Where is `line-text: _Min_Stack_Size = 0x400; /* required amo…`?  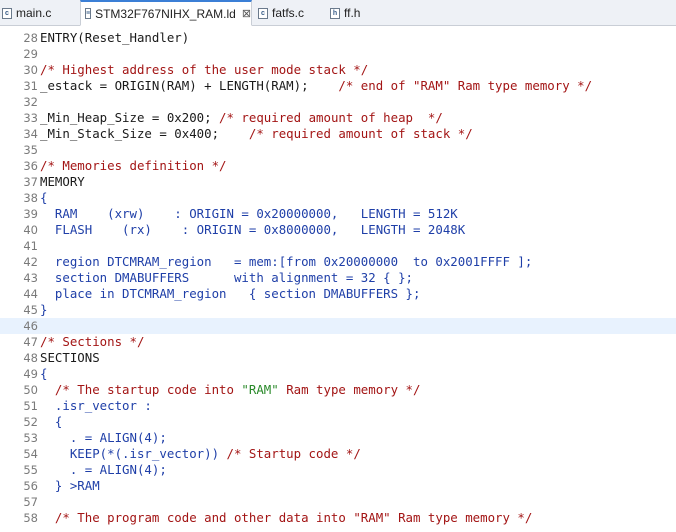 line-text: _Min_Stack_Size = 0x400; /* required amo… is located at coordinates (256, 133).